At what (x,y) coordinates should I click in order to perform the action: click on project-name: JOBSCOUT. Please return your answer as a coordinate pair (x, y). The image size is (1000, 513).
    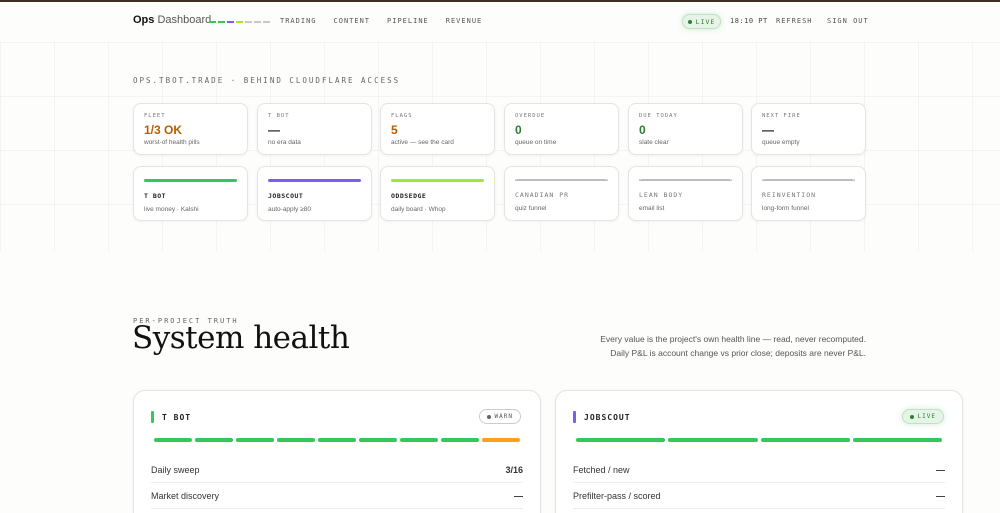
    Looking at the image, I should click on (286, 196).